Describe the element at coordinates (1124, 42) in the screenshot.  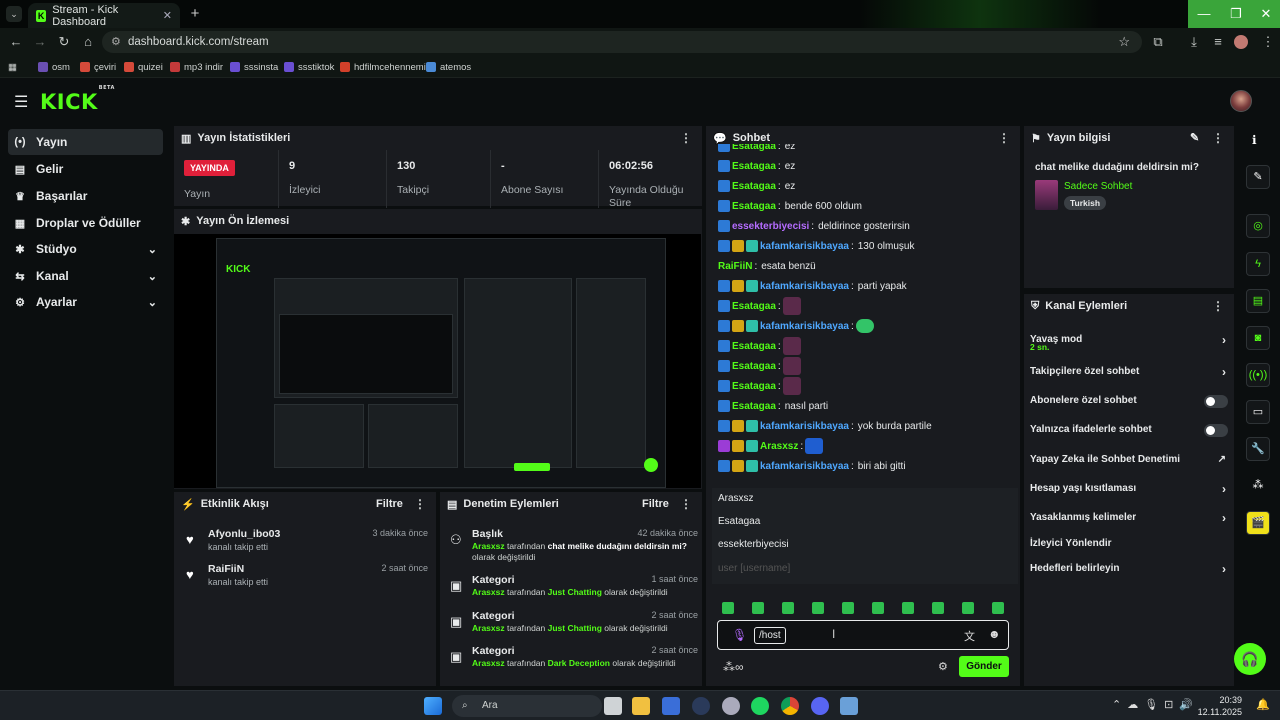
I see `bookmark-star-icon: ☆` at that location.